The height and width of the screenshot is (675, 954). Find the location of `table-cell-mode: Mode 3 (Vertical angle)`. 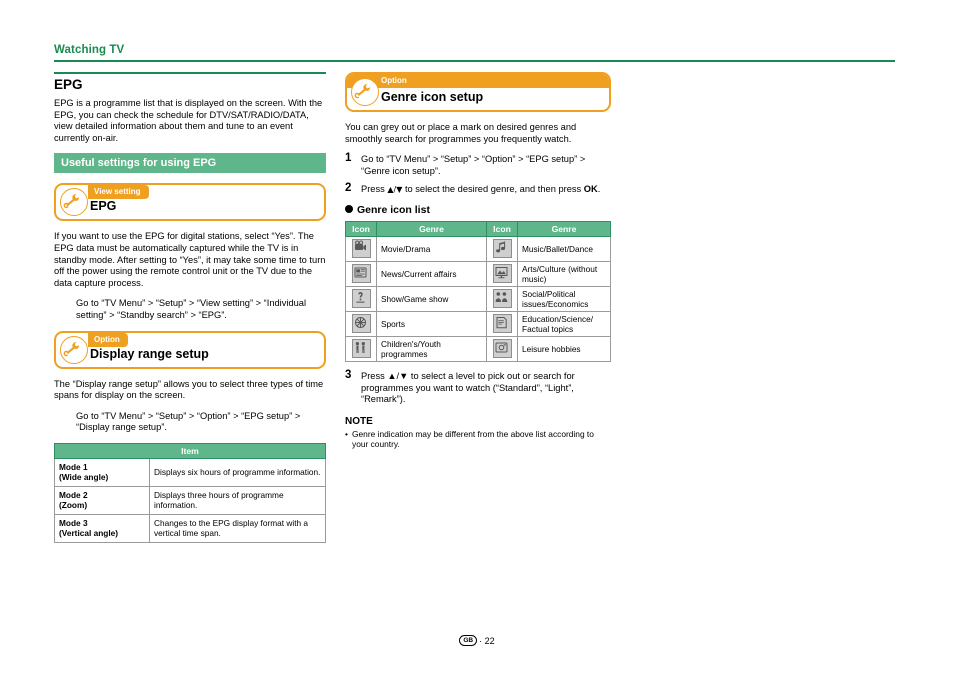

table-cell-mode: Mode 3 (Vertical angle) is located at coordinates (102, 528).